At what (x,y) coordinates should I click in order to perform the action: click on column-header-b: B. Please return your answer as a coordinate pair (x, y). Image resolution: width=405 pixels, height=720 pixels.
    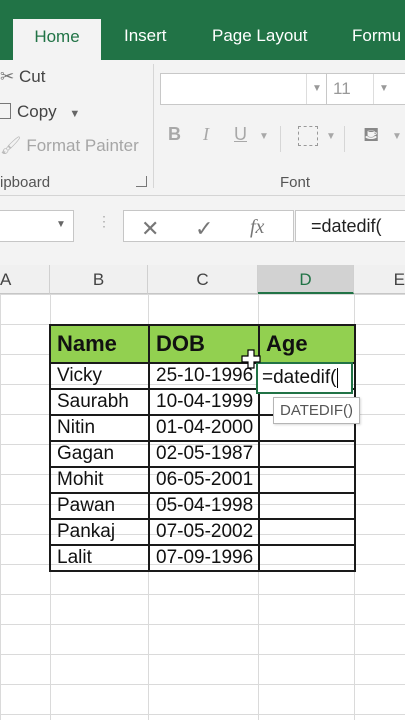
    Looking at the image, I should click on (99, 279).